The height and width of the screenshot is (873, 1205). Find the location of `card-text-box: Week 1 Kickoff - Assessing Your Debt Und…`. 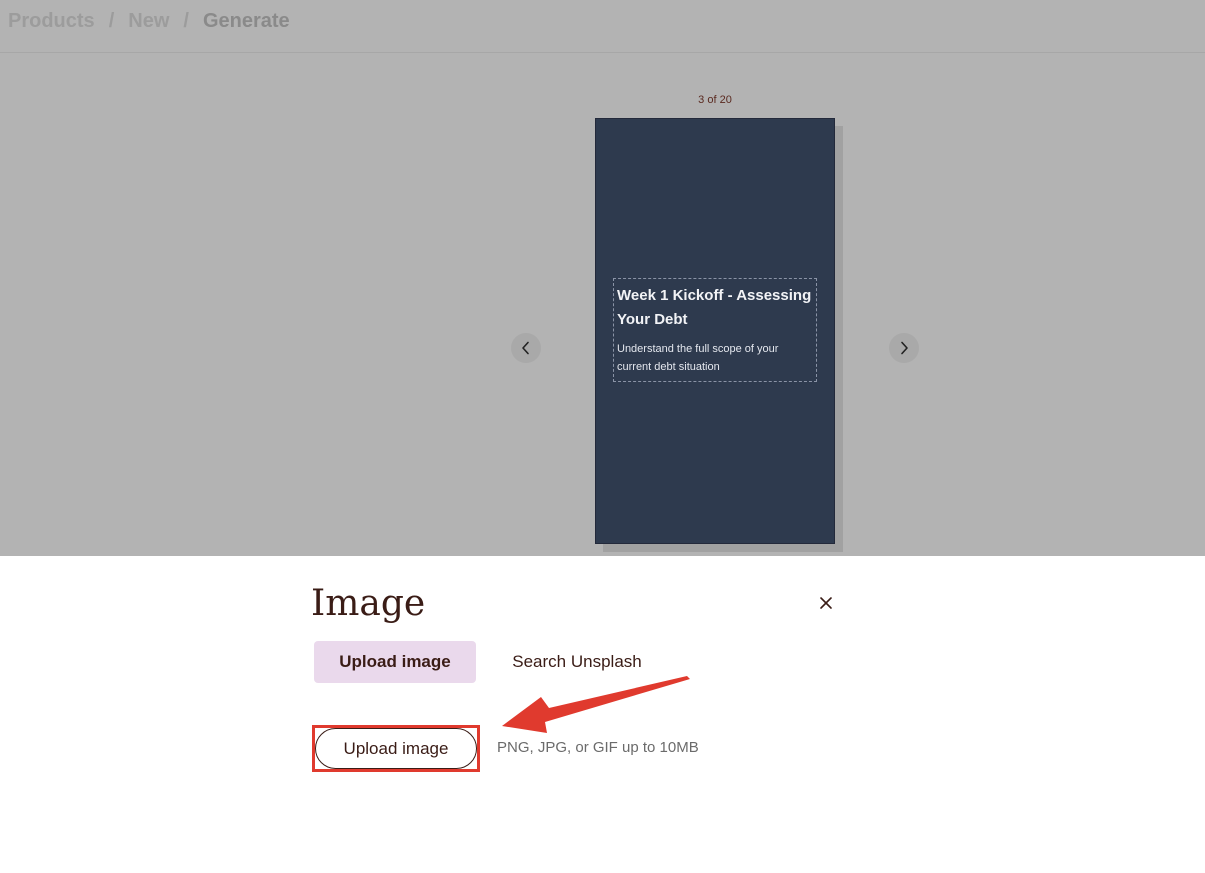

card-text-box: Week 1 Kickoff - Assessing Your Debt Und… is located at coordinates (715, 330).